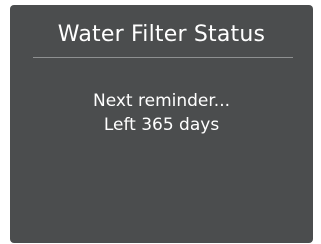 This screenshot has width=321, height=244. I want to click on title-divider, so click(163, 57).